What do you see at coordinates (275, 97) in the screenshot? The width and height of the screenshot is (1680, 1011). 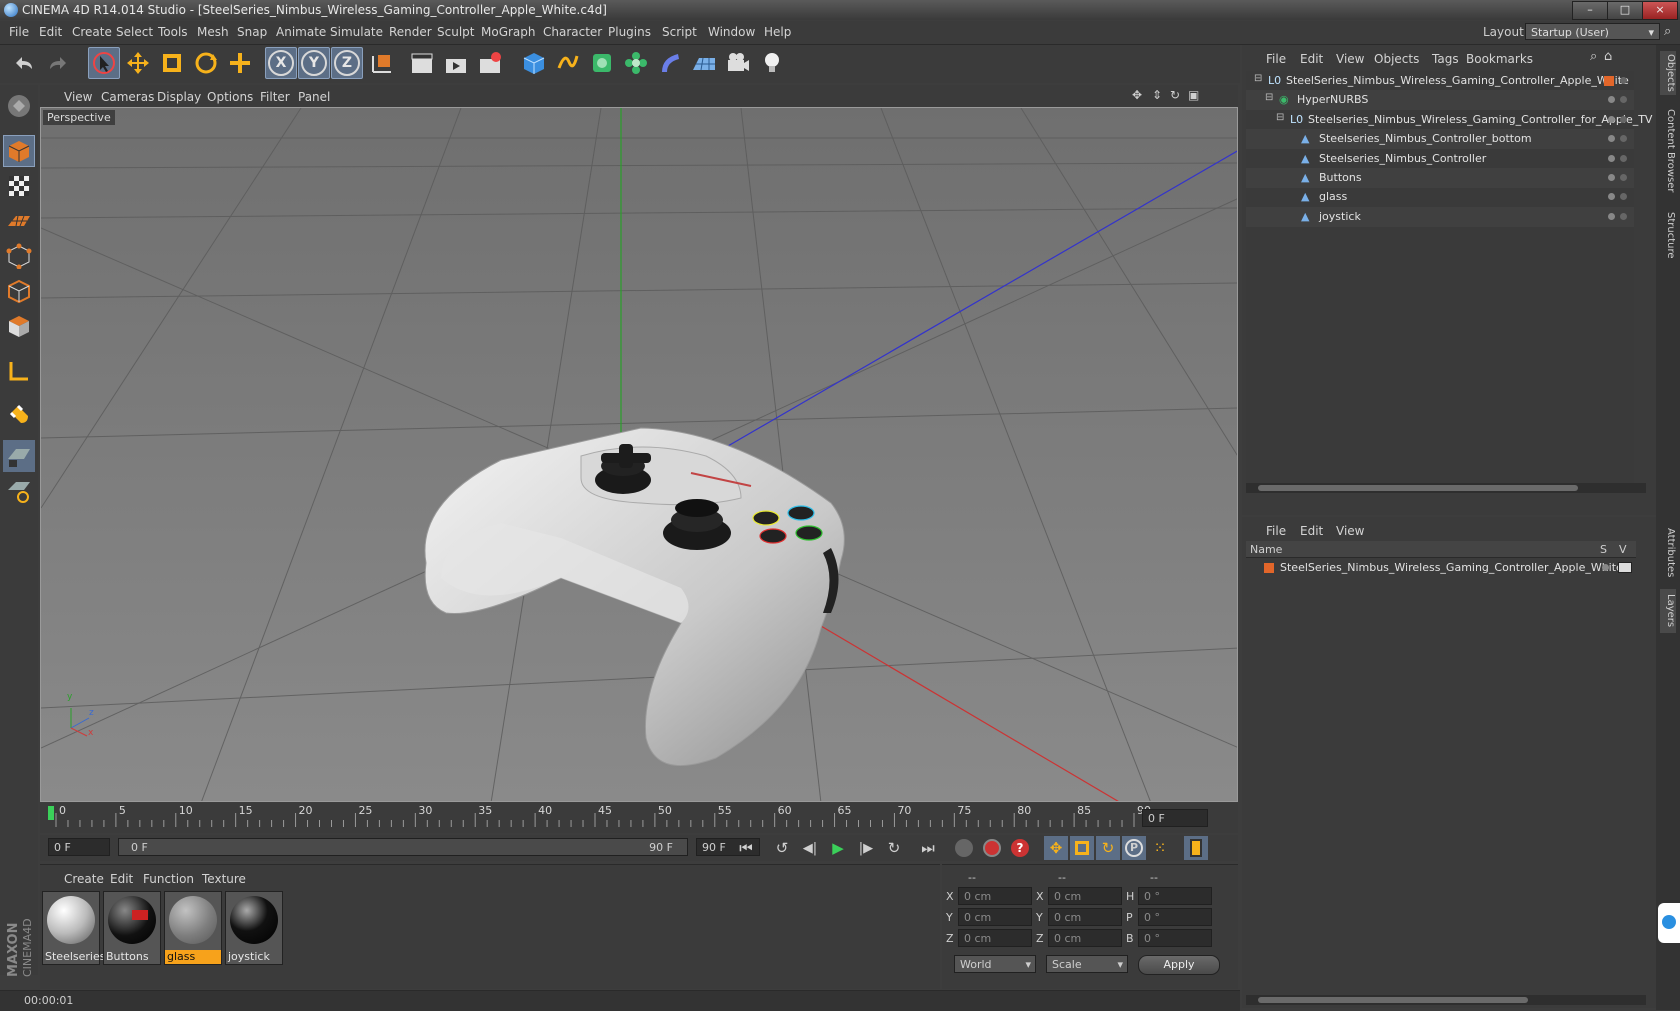 I see `vp-menu-filter: Filter` at bounding box center [275, 97].